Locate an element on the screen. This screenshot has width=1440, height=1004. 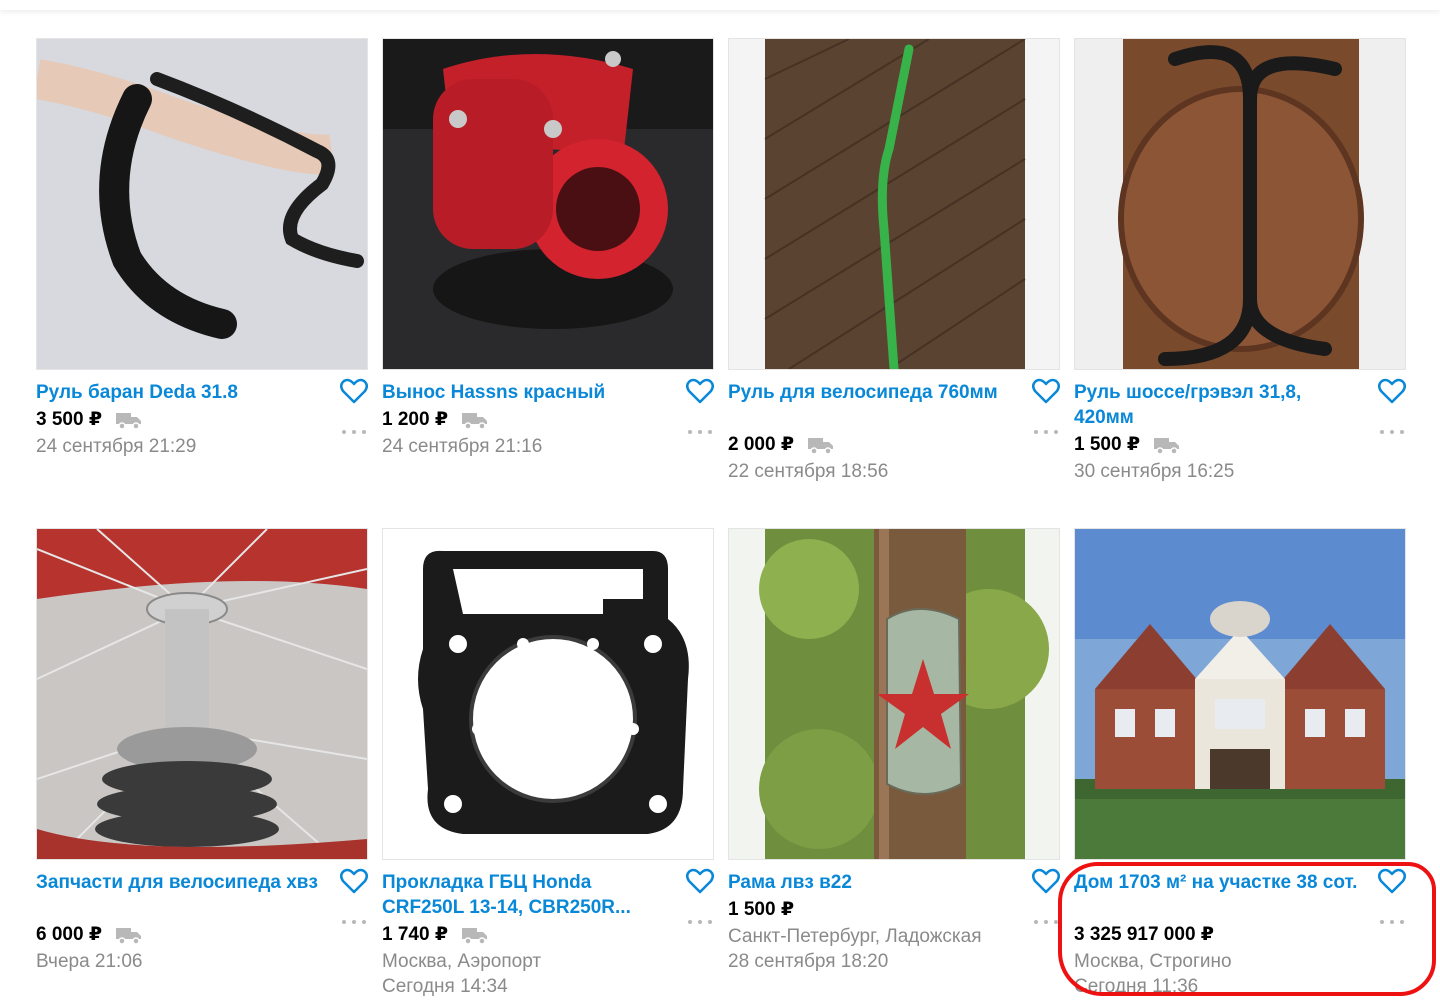
house-icon is located at coordinates (1240, 694).